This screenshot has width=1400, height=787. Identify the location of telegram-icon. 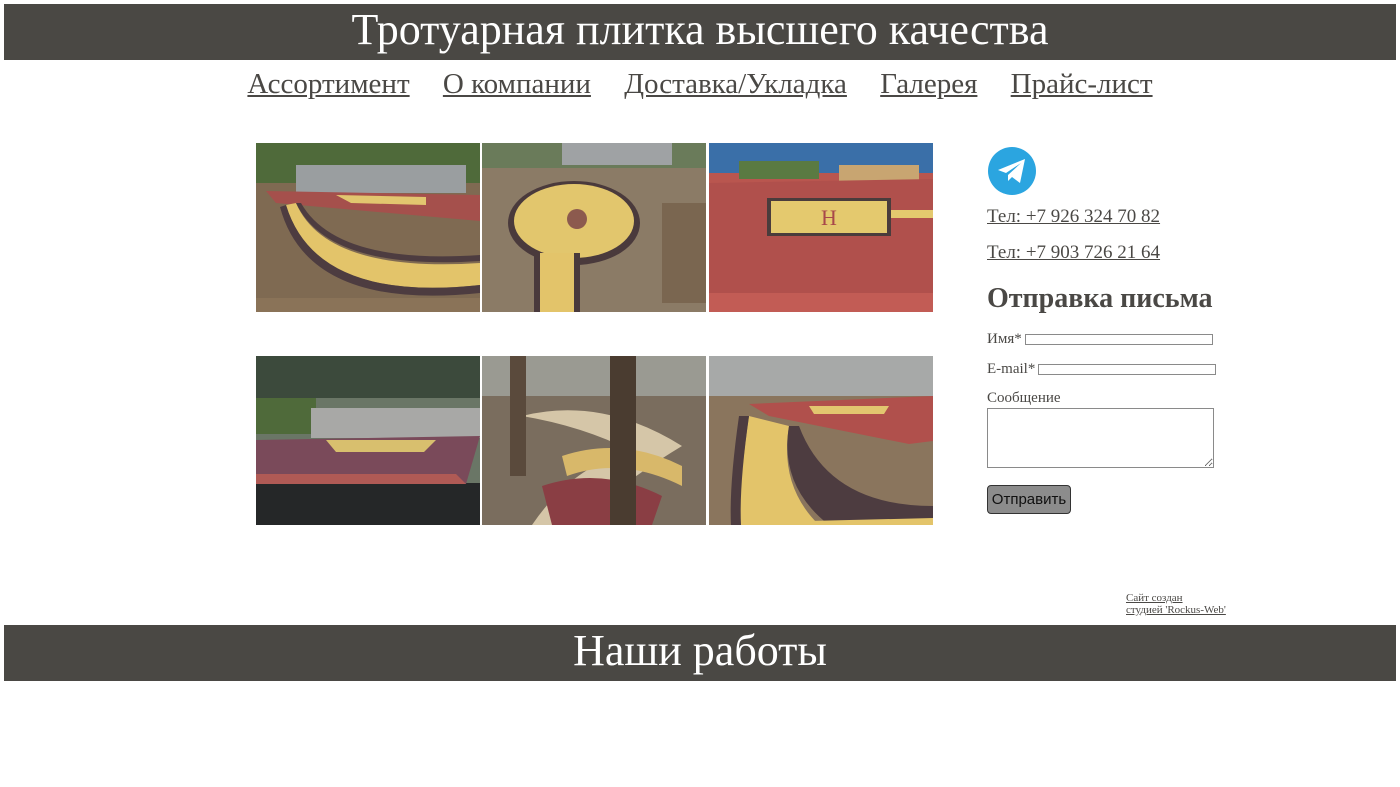
(1012, 171).